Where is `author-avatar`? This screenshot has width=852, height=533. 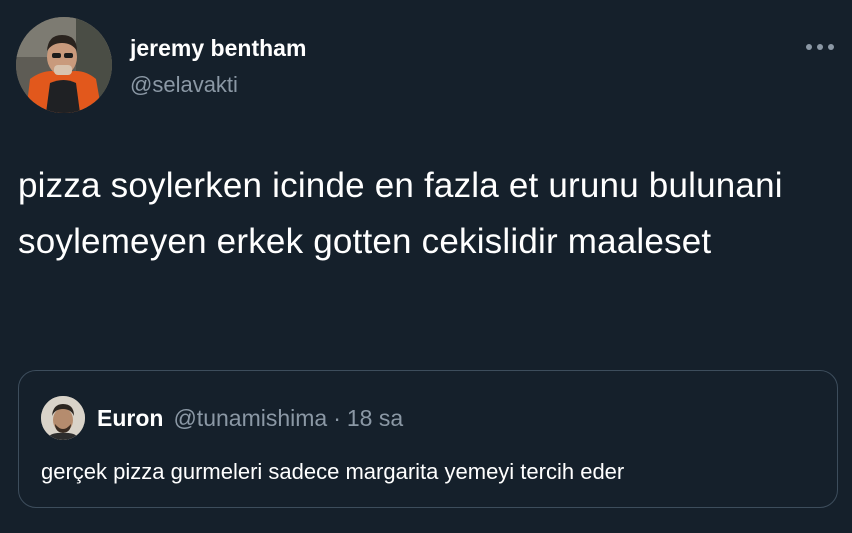 author-avatar is located at coordinates (64, 65).